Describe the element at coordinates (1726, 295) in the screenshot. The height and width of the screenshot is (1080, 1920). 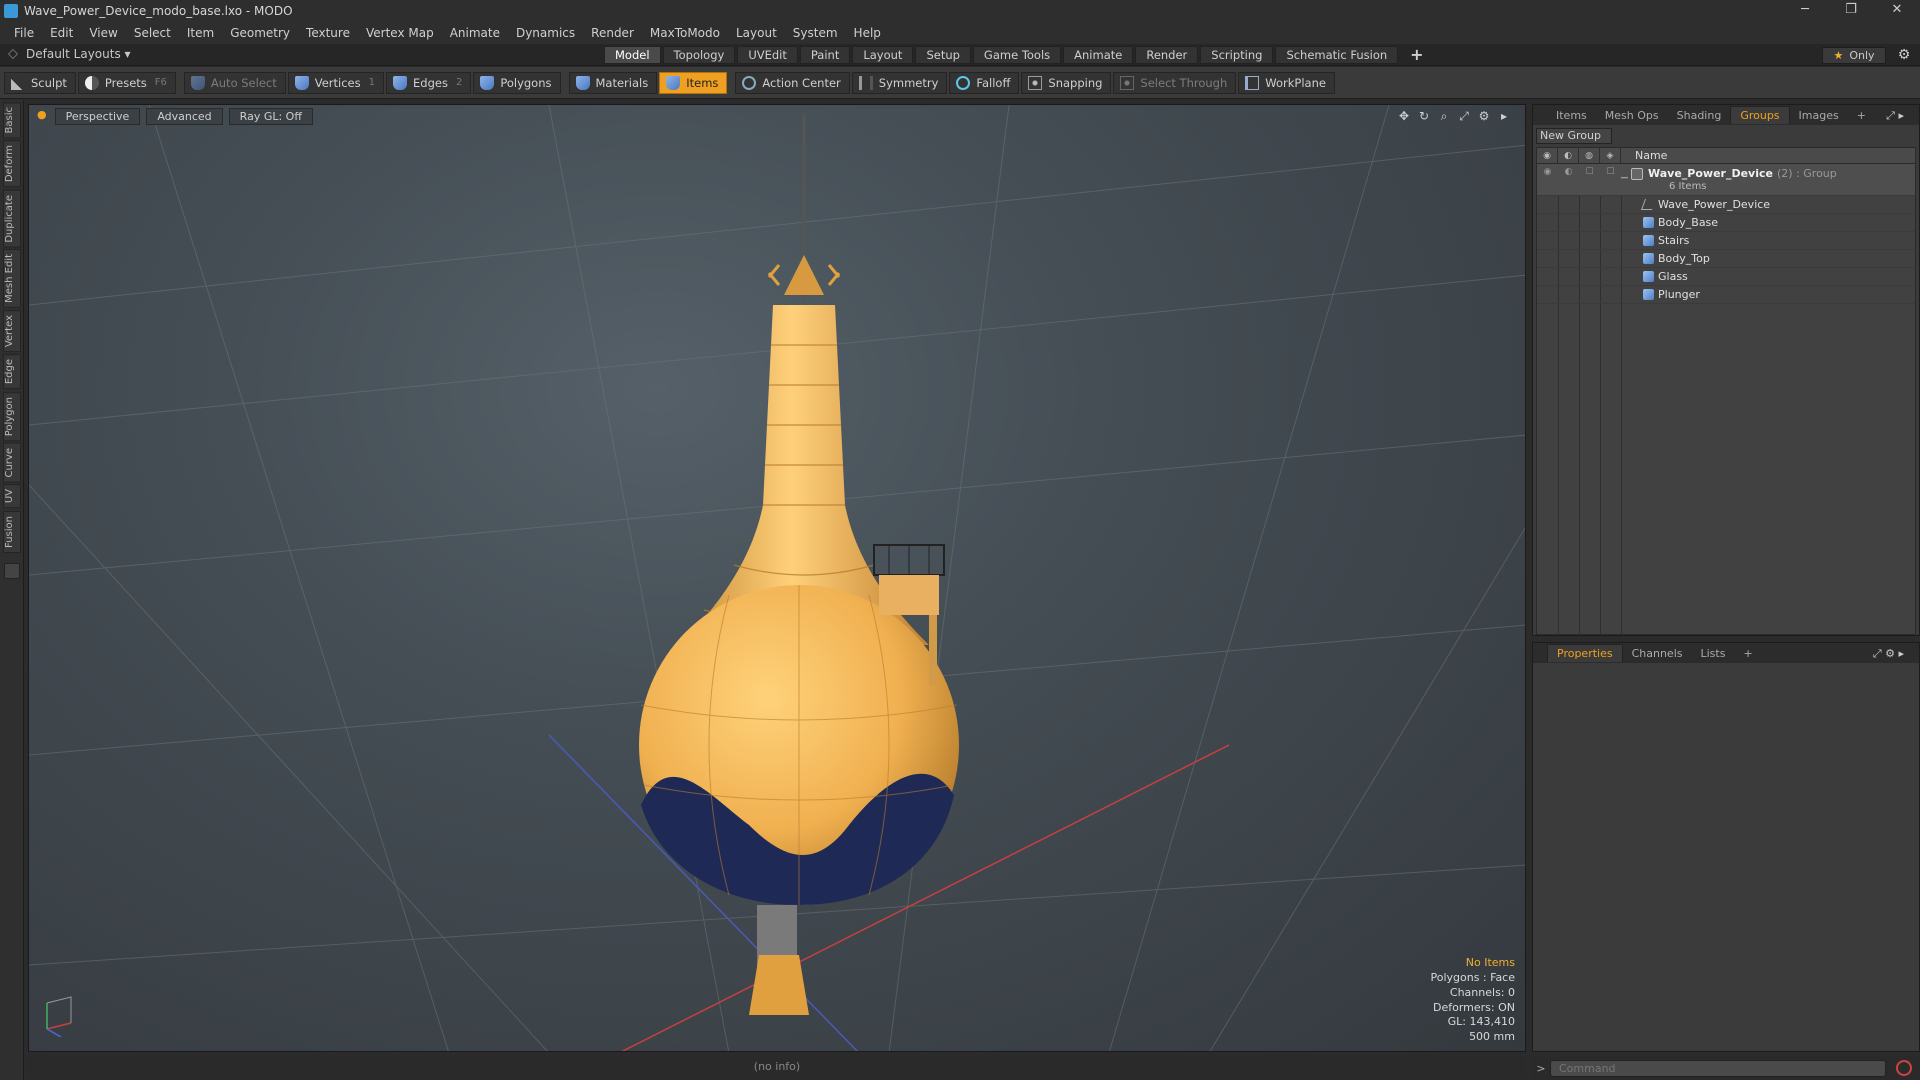
I see `tree-item-plunger: Plunger` at that location.